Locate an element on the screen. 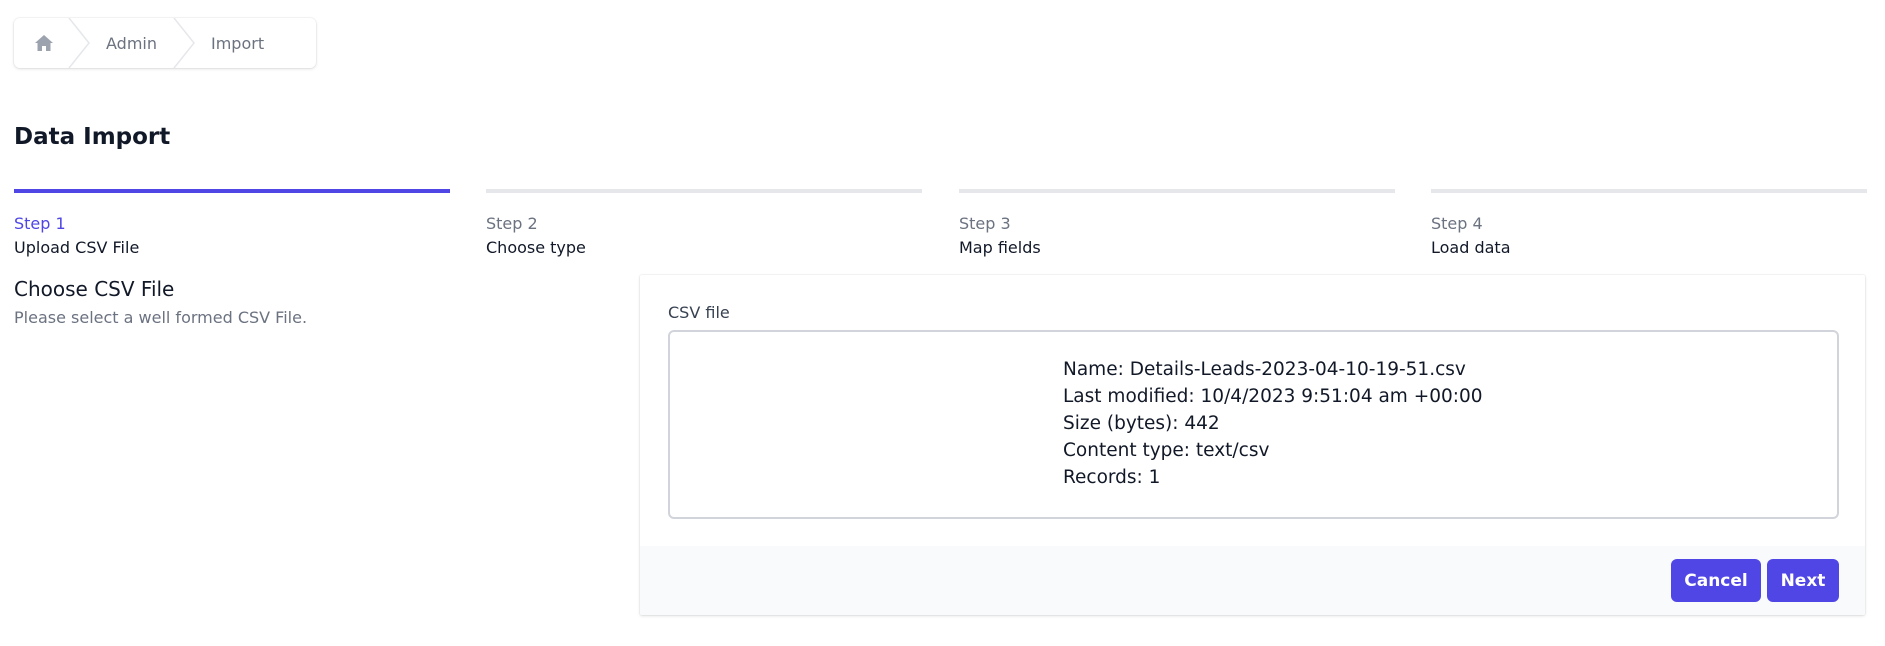 This screenshot has height=646, width=1885. file-size: Size (bytes): 442 is located at coordinates (1141, 423).